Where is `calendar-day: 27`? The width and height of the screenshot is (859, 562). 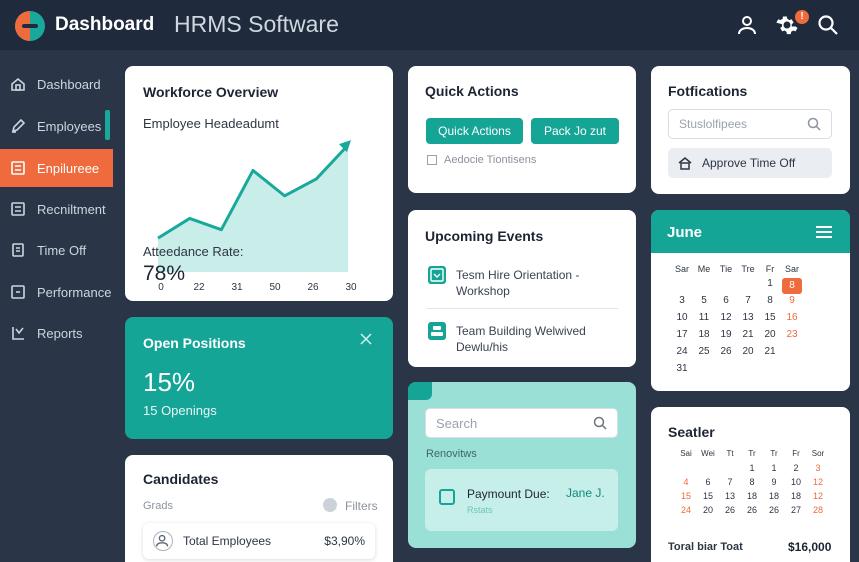 calendar-day: 27 is located at coordinates (796, 510).